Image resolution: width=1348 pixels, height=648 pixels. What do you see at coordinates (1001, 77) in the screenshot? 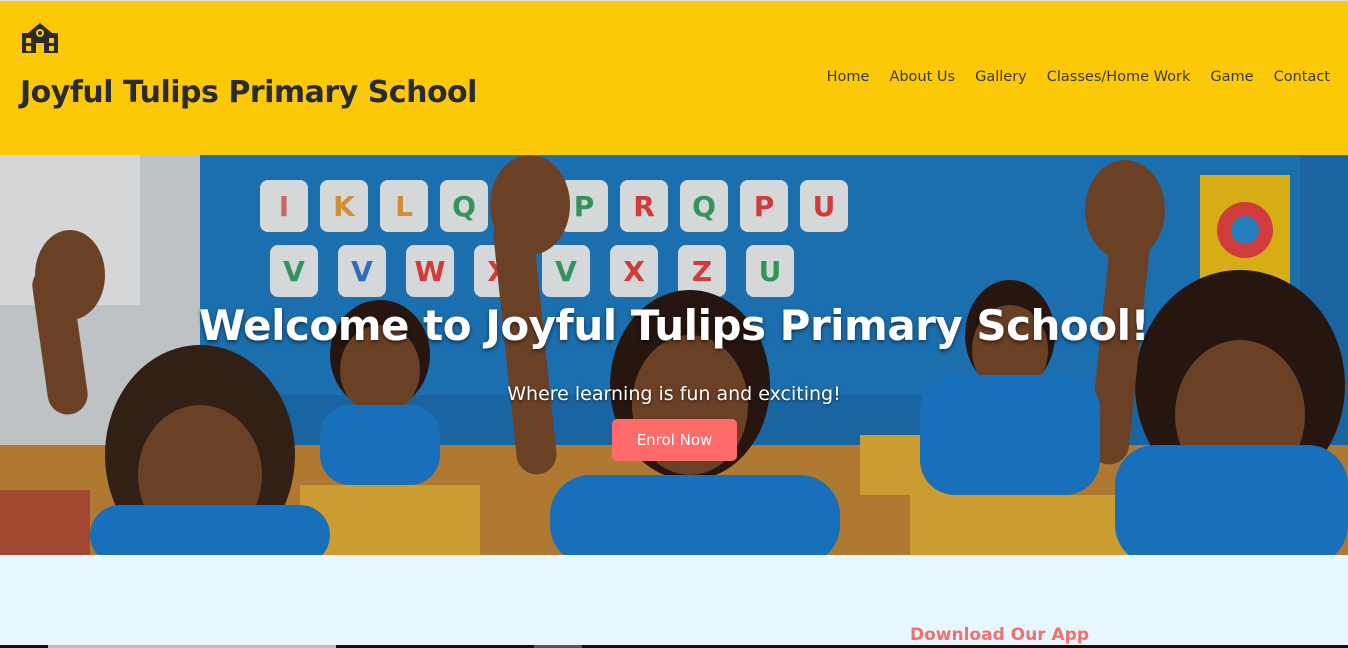
I see `nav-gallery: Gallery` at bounding box center [1001, 77].